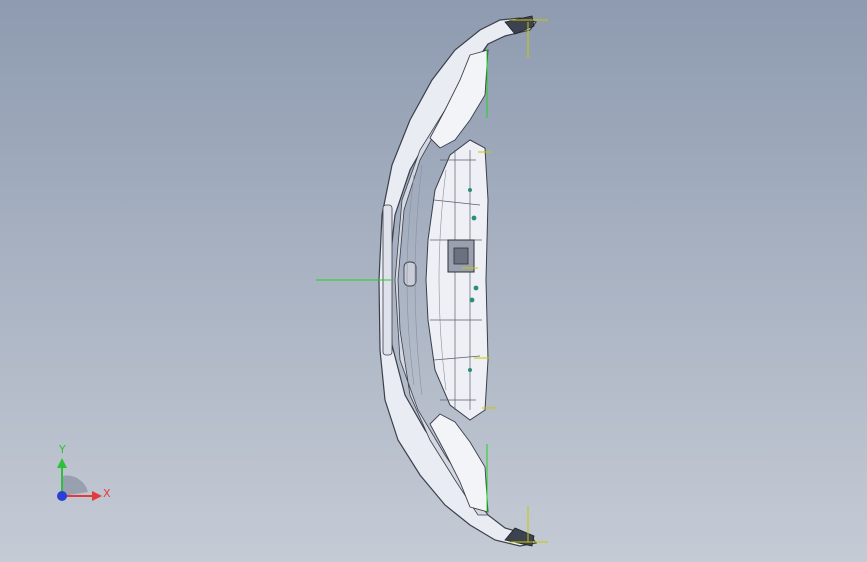 This screenshot has width=867, height=562. What do you see at coordinates (461, 256) in the screenshot?
I see `latch-cutout-inner` at bounding box center [461, 256].